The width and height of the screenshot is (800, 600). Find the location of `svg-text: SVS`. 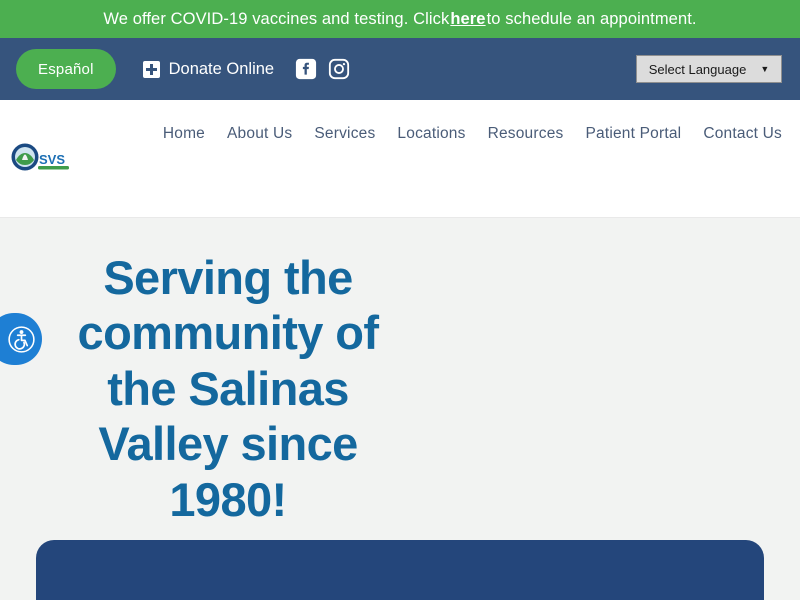

svg-text: SVS is located at coordinates (52, 159).